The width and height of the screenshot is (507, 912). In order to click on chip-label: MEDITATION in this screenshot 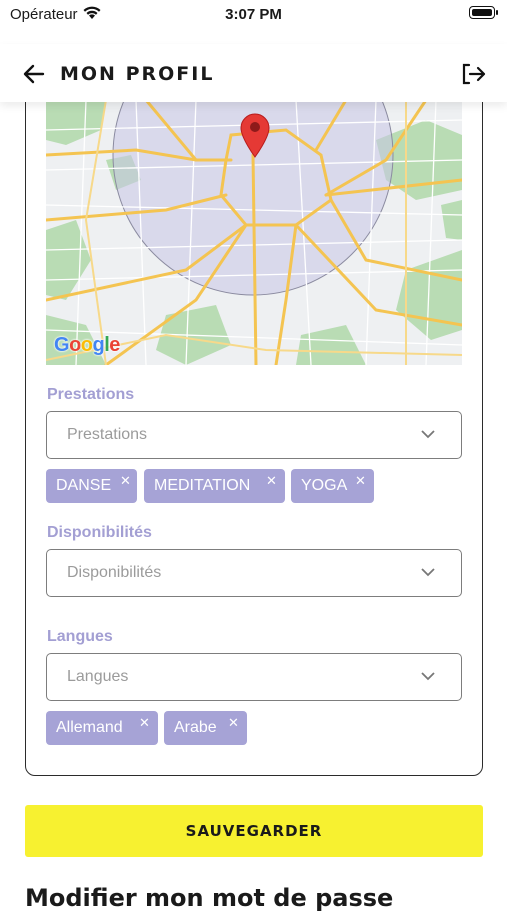, I will do `click(202, 485)`.